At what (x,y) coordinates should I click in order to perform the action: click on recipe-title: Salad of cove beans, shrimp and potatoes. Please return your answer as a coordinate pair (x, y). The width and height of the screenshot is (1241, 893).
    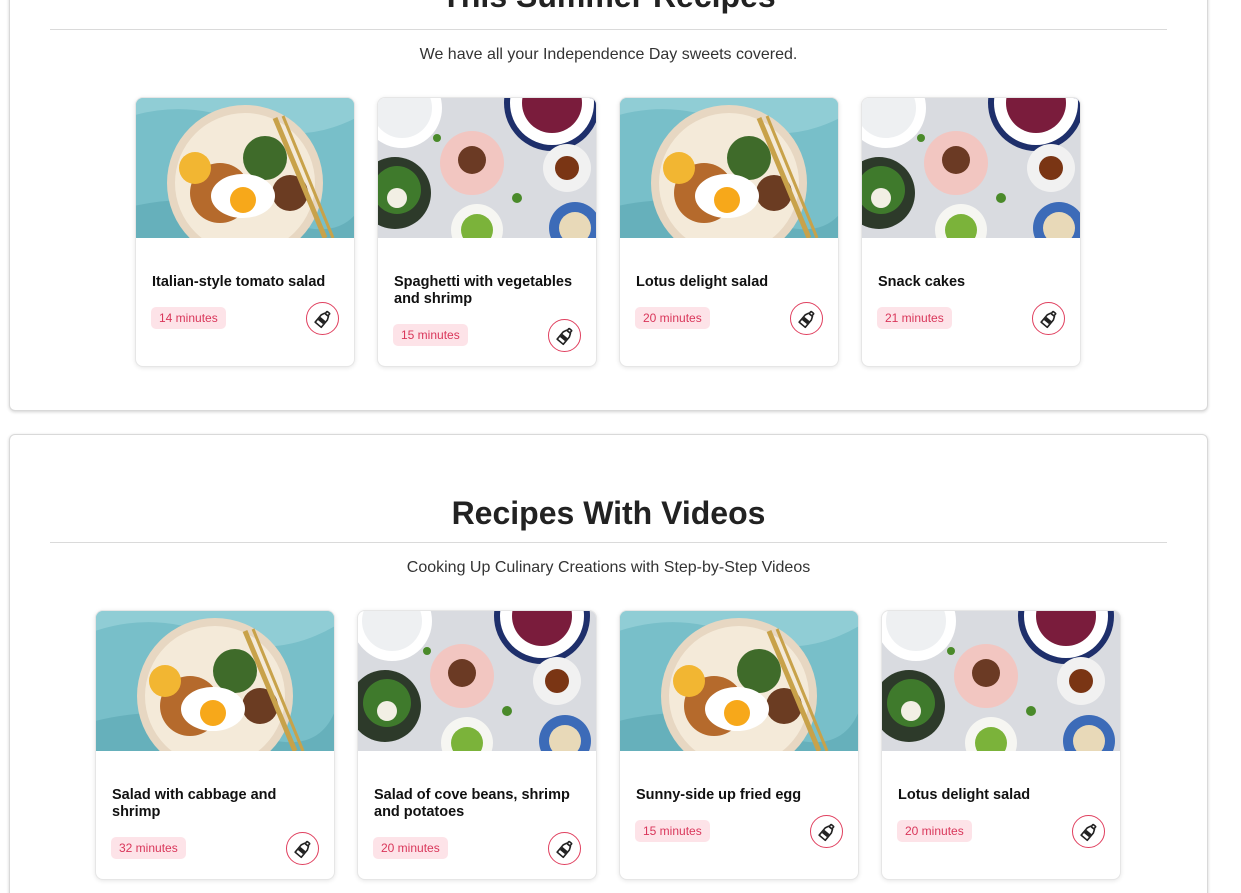
    Looking at the image, I should click on (478, 804).